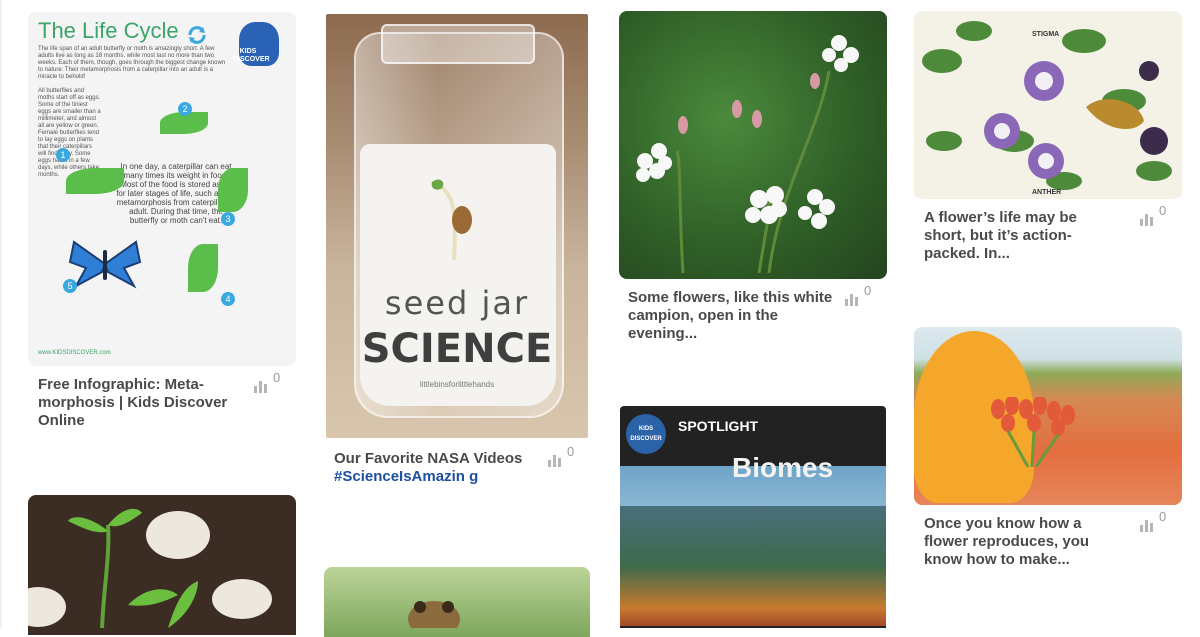 Image resolution: width=1200 pixels, height=637 pixels. I want to click on infographic-title: The Life Cycle, so click(108, 30).